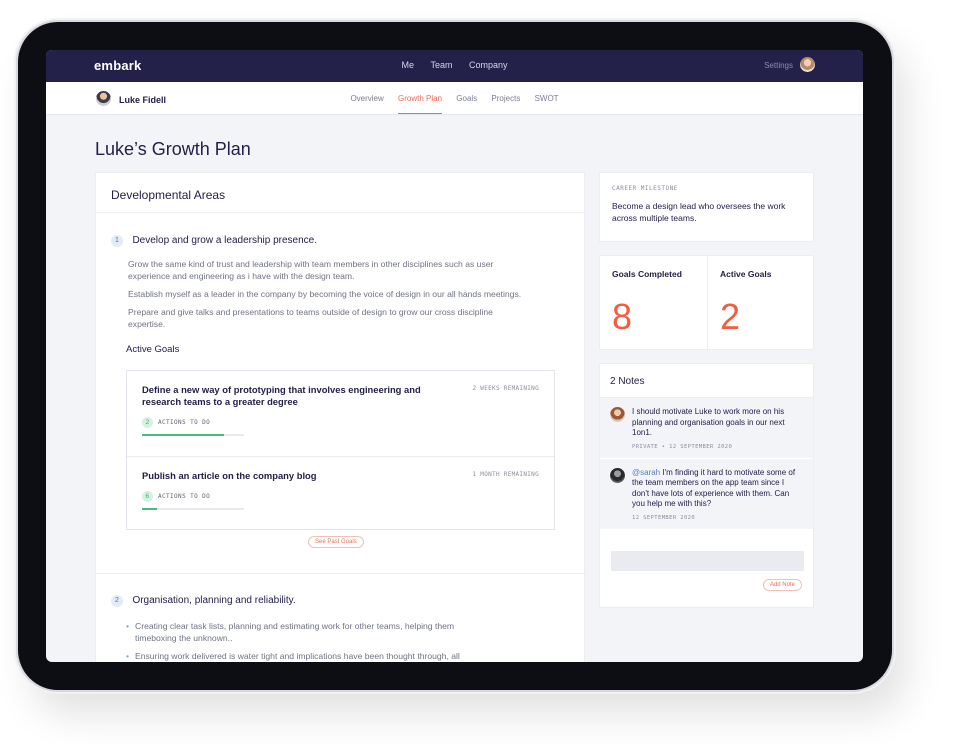 The width and height of the screenshot is (960, 744). What do you see at coordinates (488, 65) in the screenshot?
I see `nav-company: Company` at bounding box center [488, 65].